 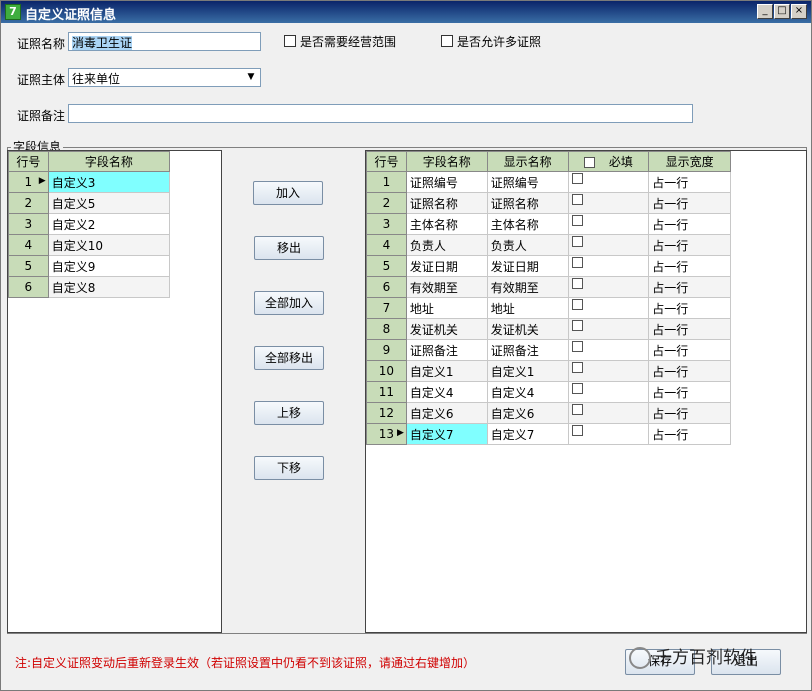 What do you see at coordinates (689, 161) in the screenshot?
I see `col-header-display-width: 显示宽度` at bounding box center [689, 161].